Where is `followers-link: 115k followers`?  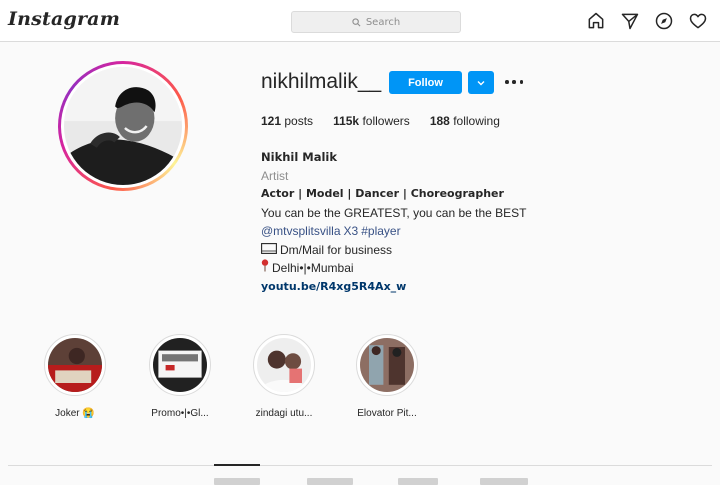 followers-link: 115k followers is located at coordinates (371, 121).